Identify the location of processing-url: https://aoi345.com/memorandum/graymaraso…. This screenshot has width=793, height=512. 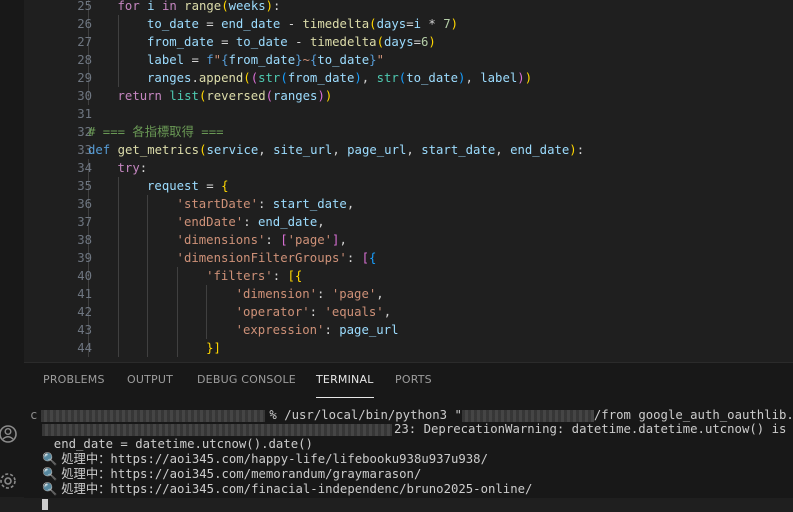
(266, 474).